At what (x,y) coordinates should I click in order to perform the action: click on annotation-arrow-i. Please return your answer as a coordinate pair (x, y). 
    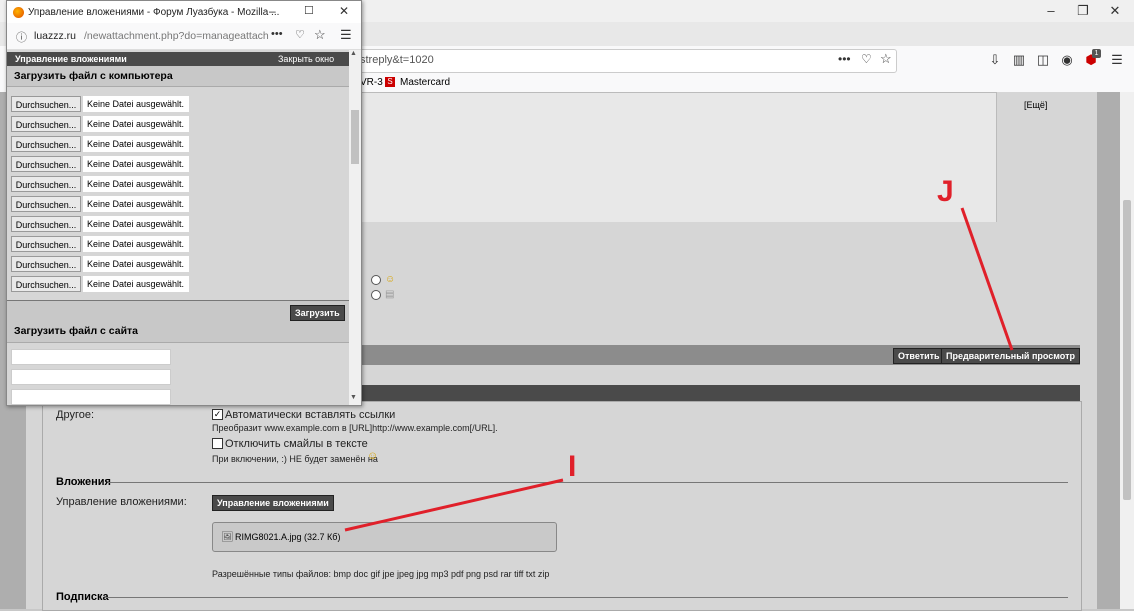
    Looking at the image, I should click on (454, 505).